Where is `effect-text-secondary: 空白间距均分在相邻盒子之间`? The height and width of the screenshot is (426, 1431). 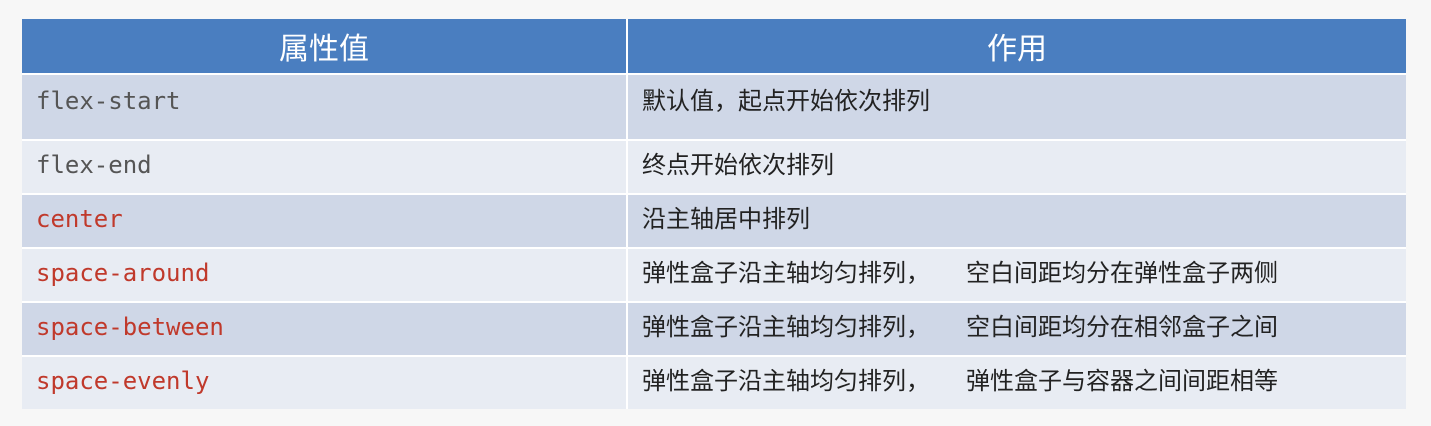
effect-text-secondary: 空白间距均分在相邻盒子之间 is located at coordinates (1122, 327).